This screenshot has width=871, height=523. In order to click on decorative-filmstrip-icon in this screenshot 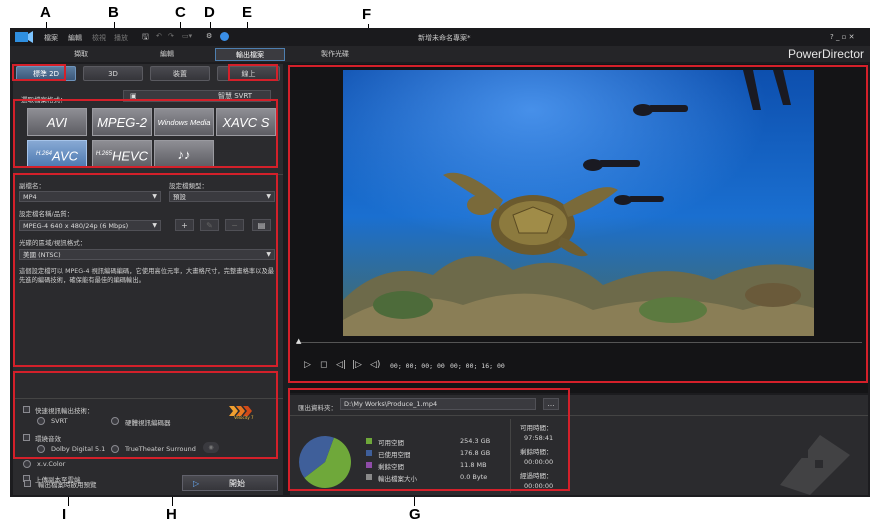, I will do `click(810, 460)`.